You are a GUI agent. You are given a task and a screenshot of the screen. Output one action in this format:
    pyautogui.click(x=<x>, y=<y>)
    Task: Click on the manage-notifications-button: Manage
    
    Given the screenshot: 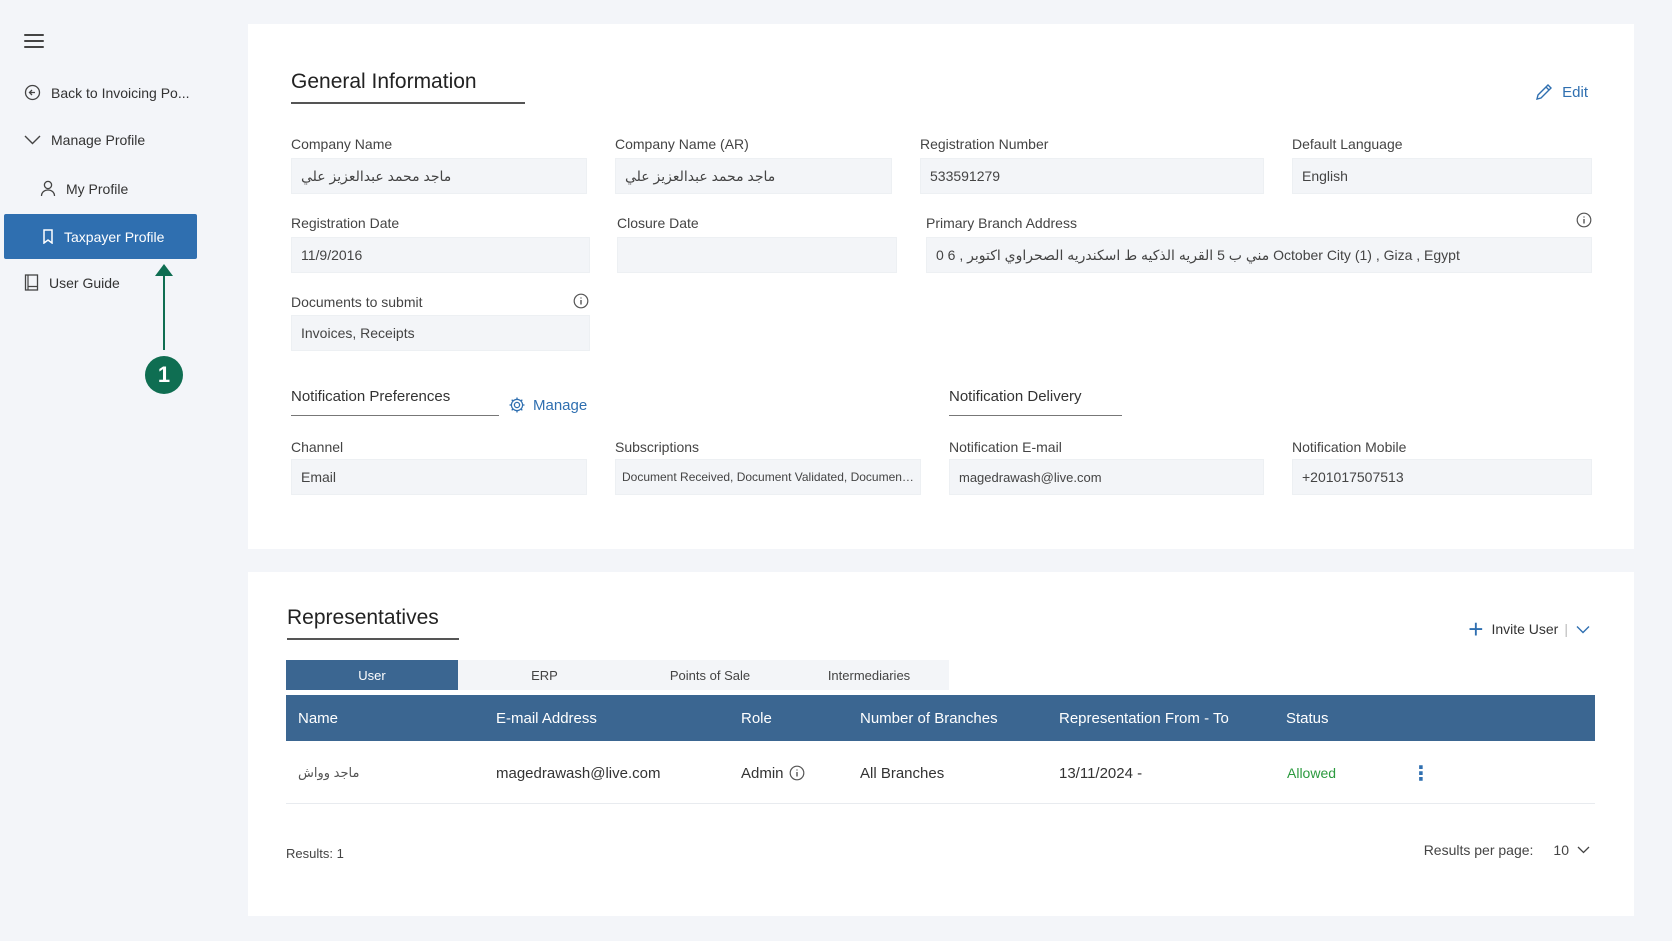 What is the action you would take?
    pyautogui.click(x=547, y=405)
    